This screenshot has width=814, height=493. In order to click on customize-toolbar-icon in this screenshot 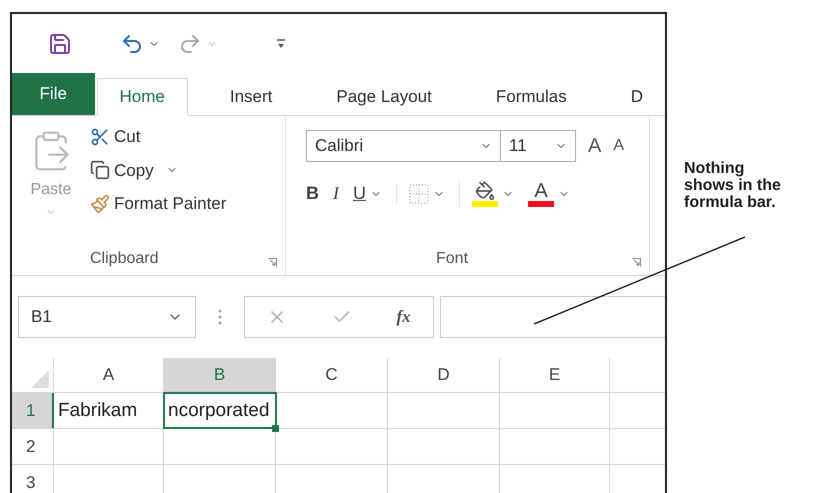, I will do `click(281, 44)`.